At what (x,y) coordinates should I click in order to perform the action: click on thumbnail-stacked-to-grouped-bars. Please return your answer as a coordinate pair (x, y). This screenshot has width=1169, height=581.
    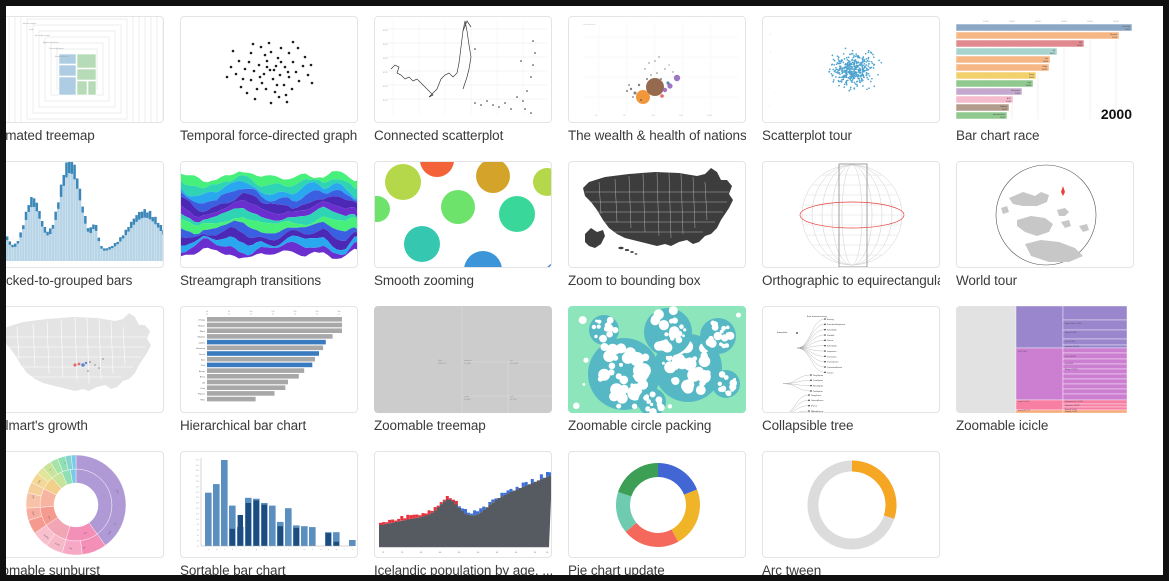
    Looking at the image, I should click on (85, 214).